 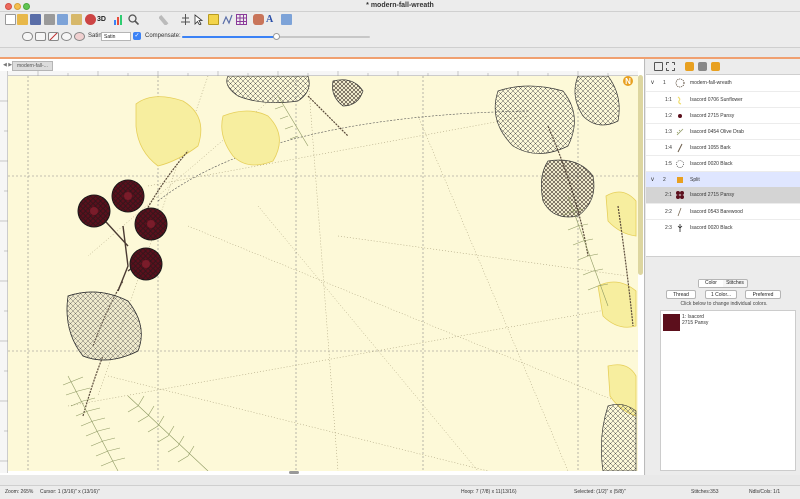 What do you see at coordinates (680, 83) in the screenshot?
I see `wreath-icon` at bounding box center [680, 83].